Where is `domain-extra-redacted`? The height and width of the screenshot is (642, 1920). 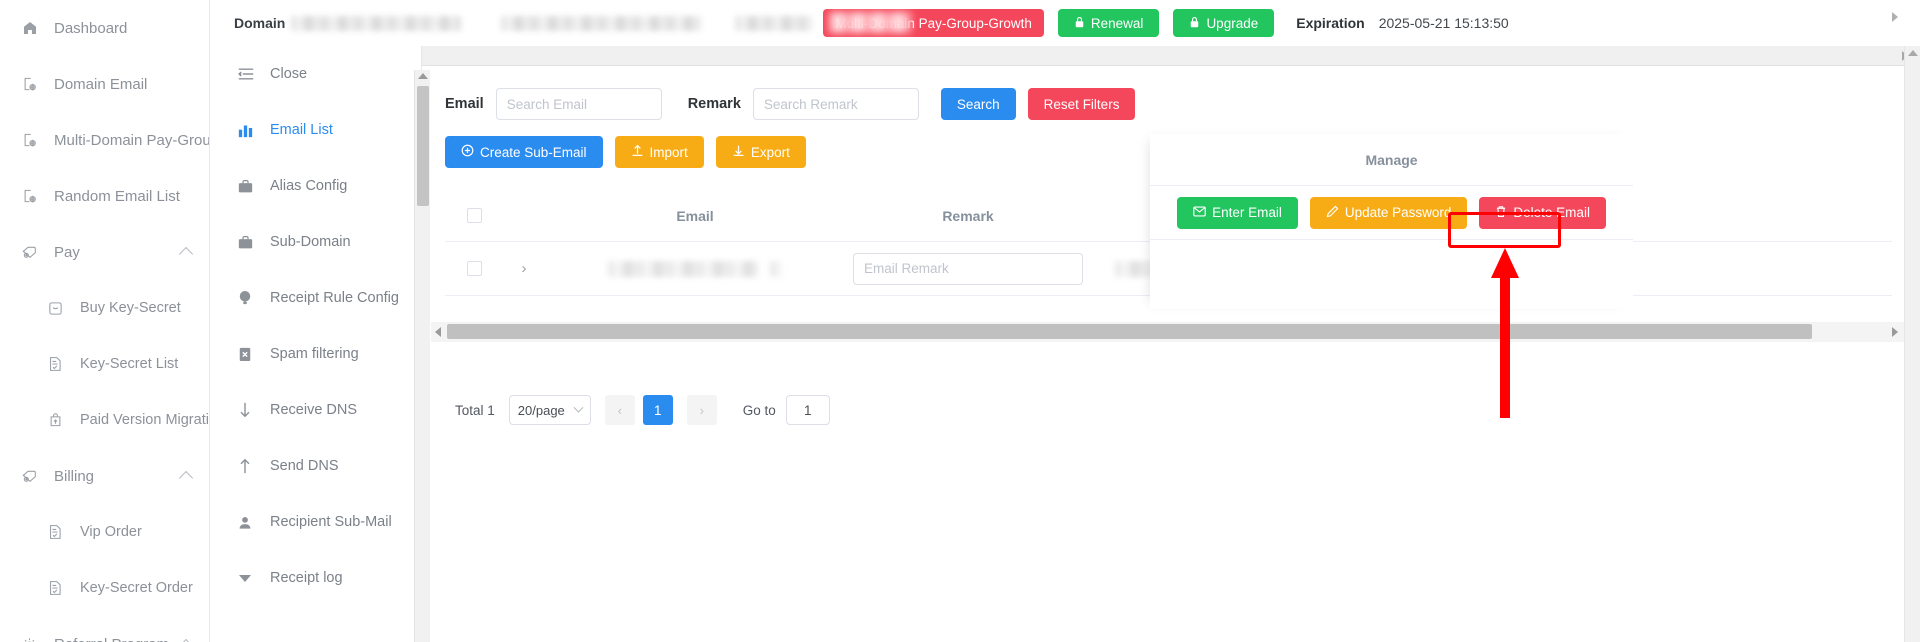
domain-extra-redacted is located at coordinates (774, 23).